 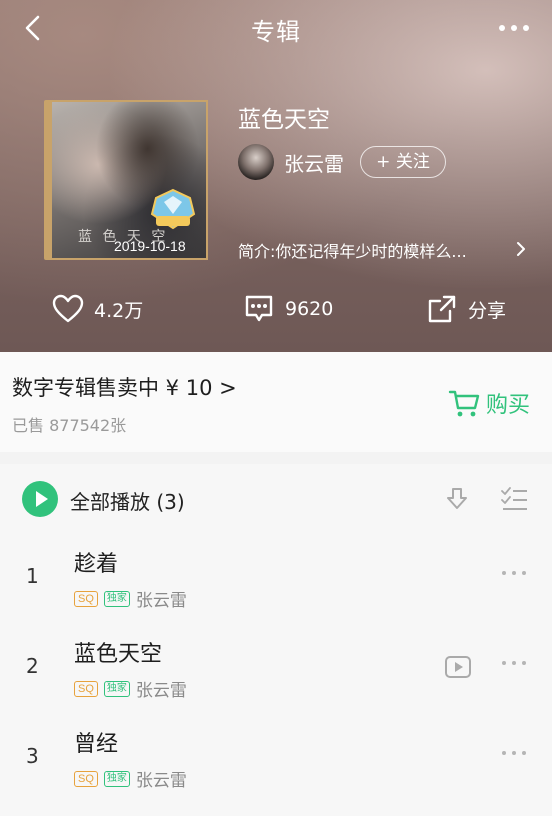 What do you see at coordinates (34, 28) in the screenshot?
I see `back-icon` at bounding box center [34, 28].